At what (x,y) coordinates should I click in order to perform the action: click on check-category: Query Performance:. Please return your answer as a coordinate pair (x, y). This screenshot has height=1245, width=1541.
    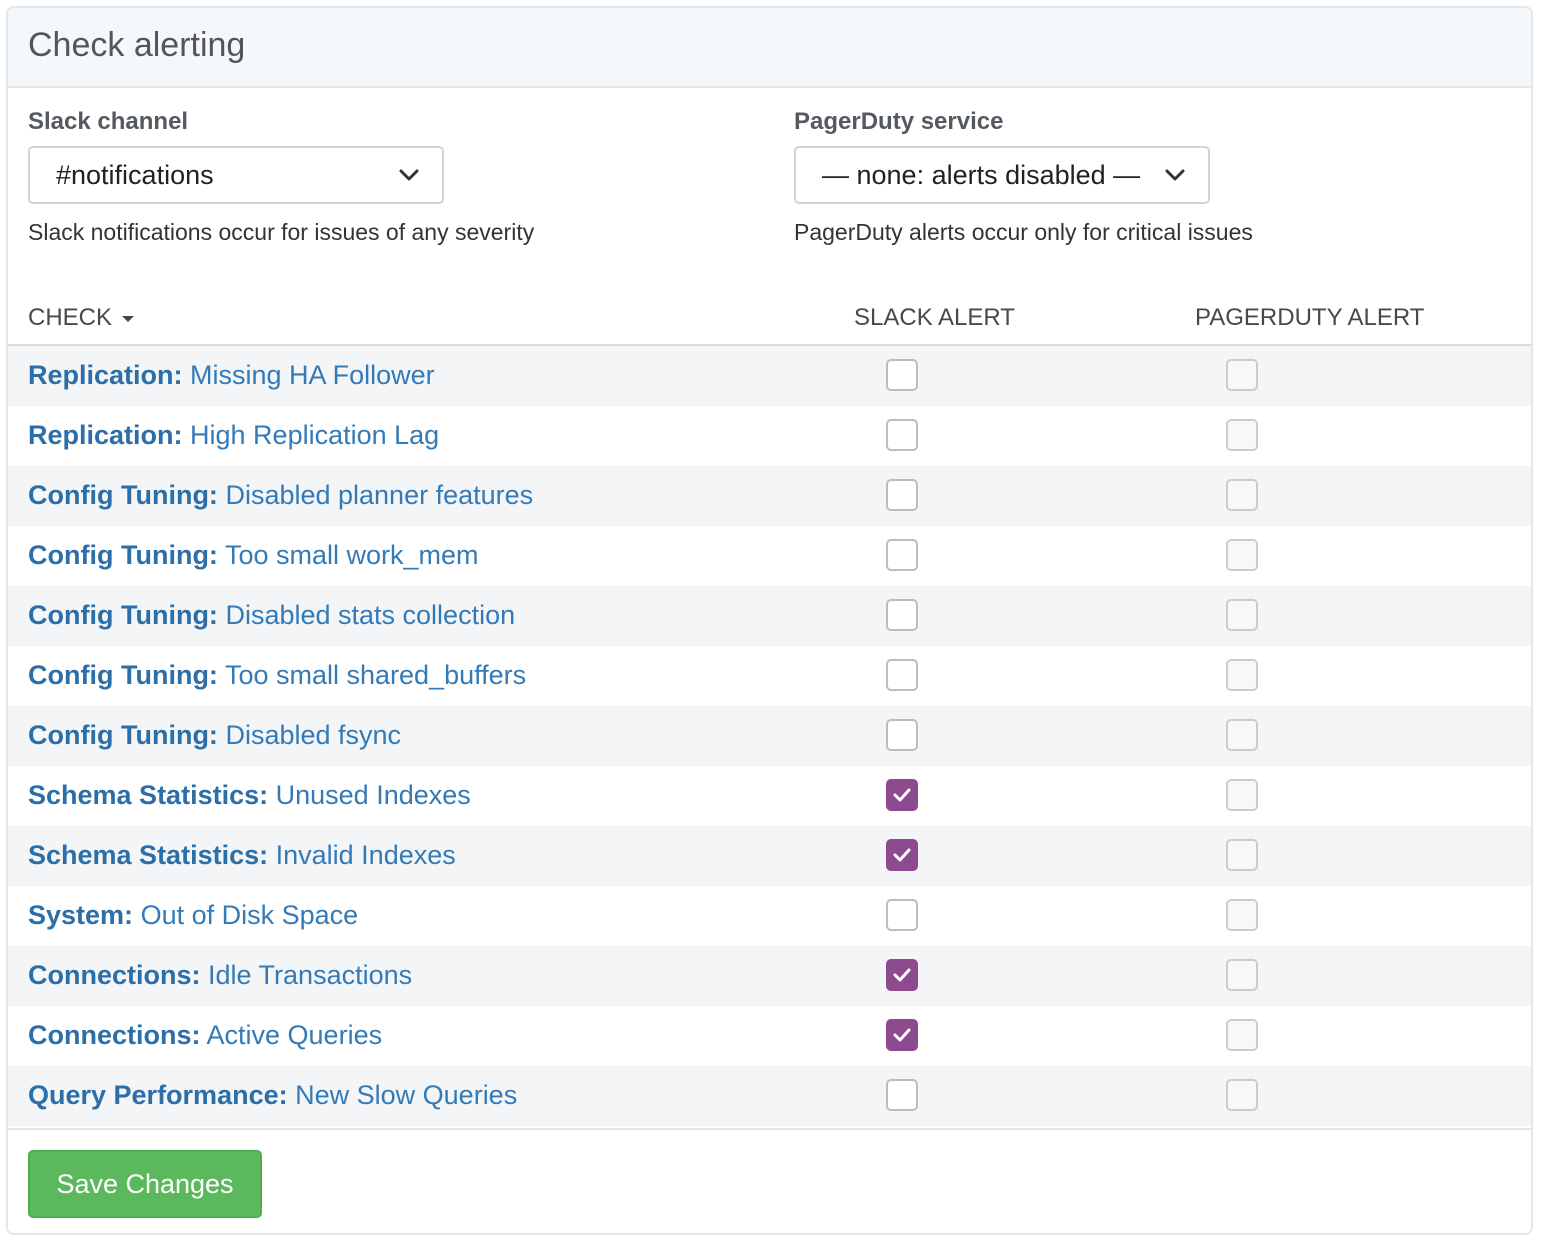
    Looking at the image, I should click on (158, 1095).